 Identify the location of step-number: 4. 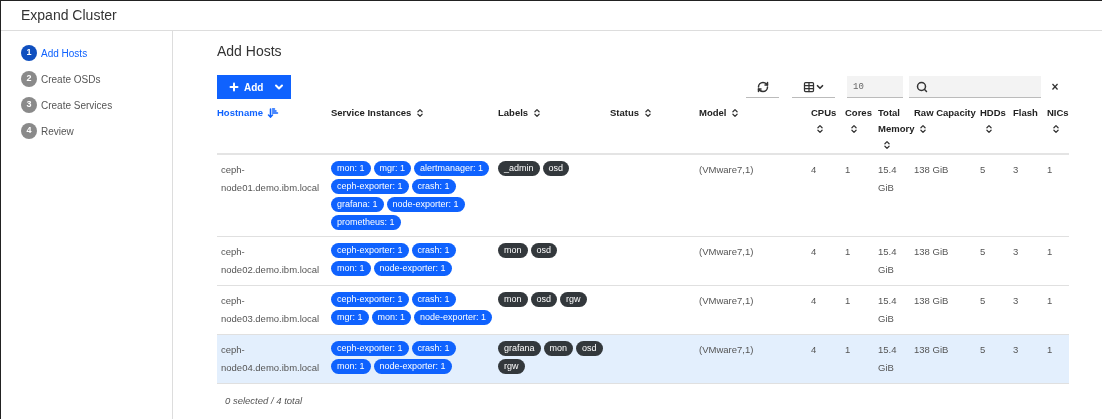
(29, 131).